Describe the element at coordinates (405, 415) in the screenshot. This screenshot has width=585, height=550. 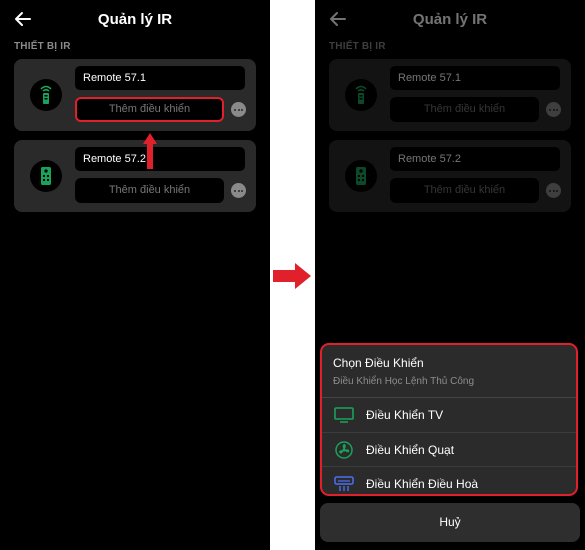
I see `option-label: Điều Khiển TV` at that location.